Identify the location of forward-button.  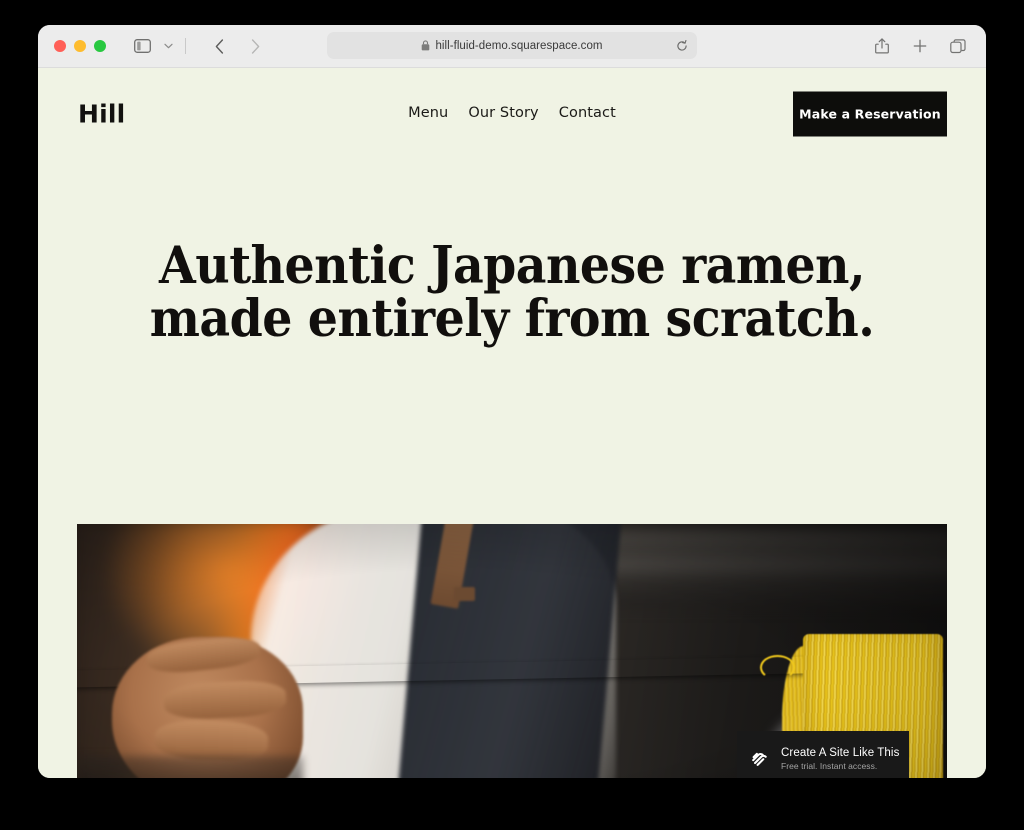
(255, 46).